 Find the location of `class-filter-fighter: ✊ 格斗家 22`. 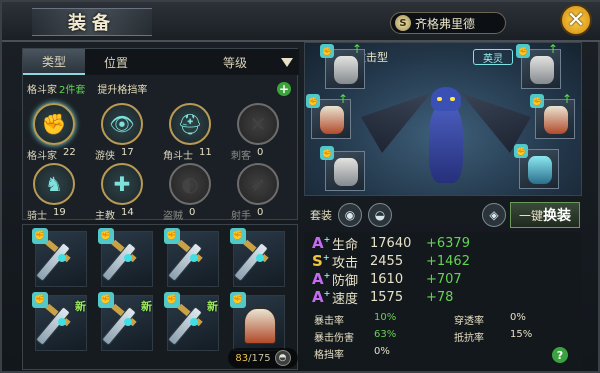

class-filter-fighter: ✊ 格斗家 22 is located at coordinates (55, 132).